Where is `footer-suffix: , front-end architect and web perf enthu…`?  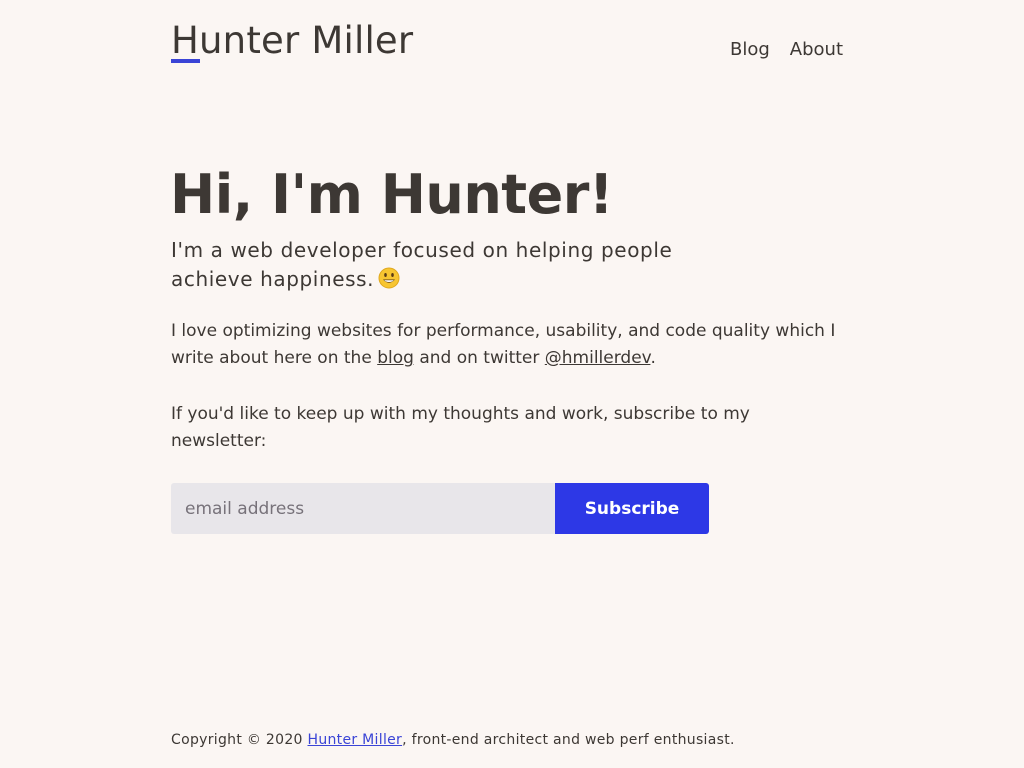
footer-suffix: , front-end architect and web perf enthu… is located at coordinates (568, 740).